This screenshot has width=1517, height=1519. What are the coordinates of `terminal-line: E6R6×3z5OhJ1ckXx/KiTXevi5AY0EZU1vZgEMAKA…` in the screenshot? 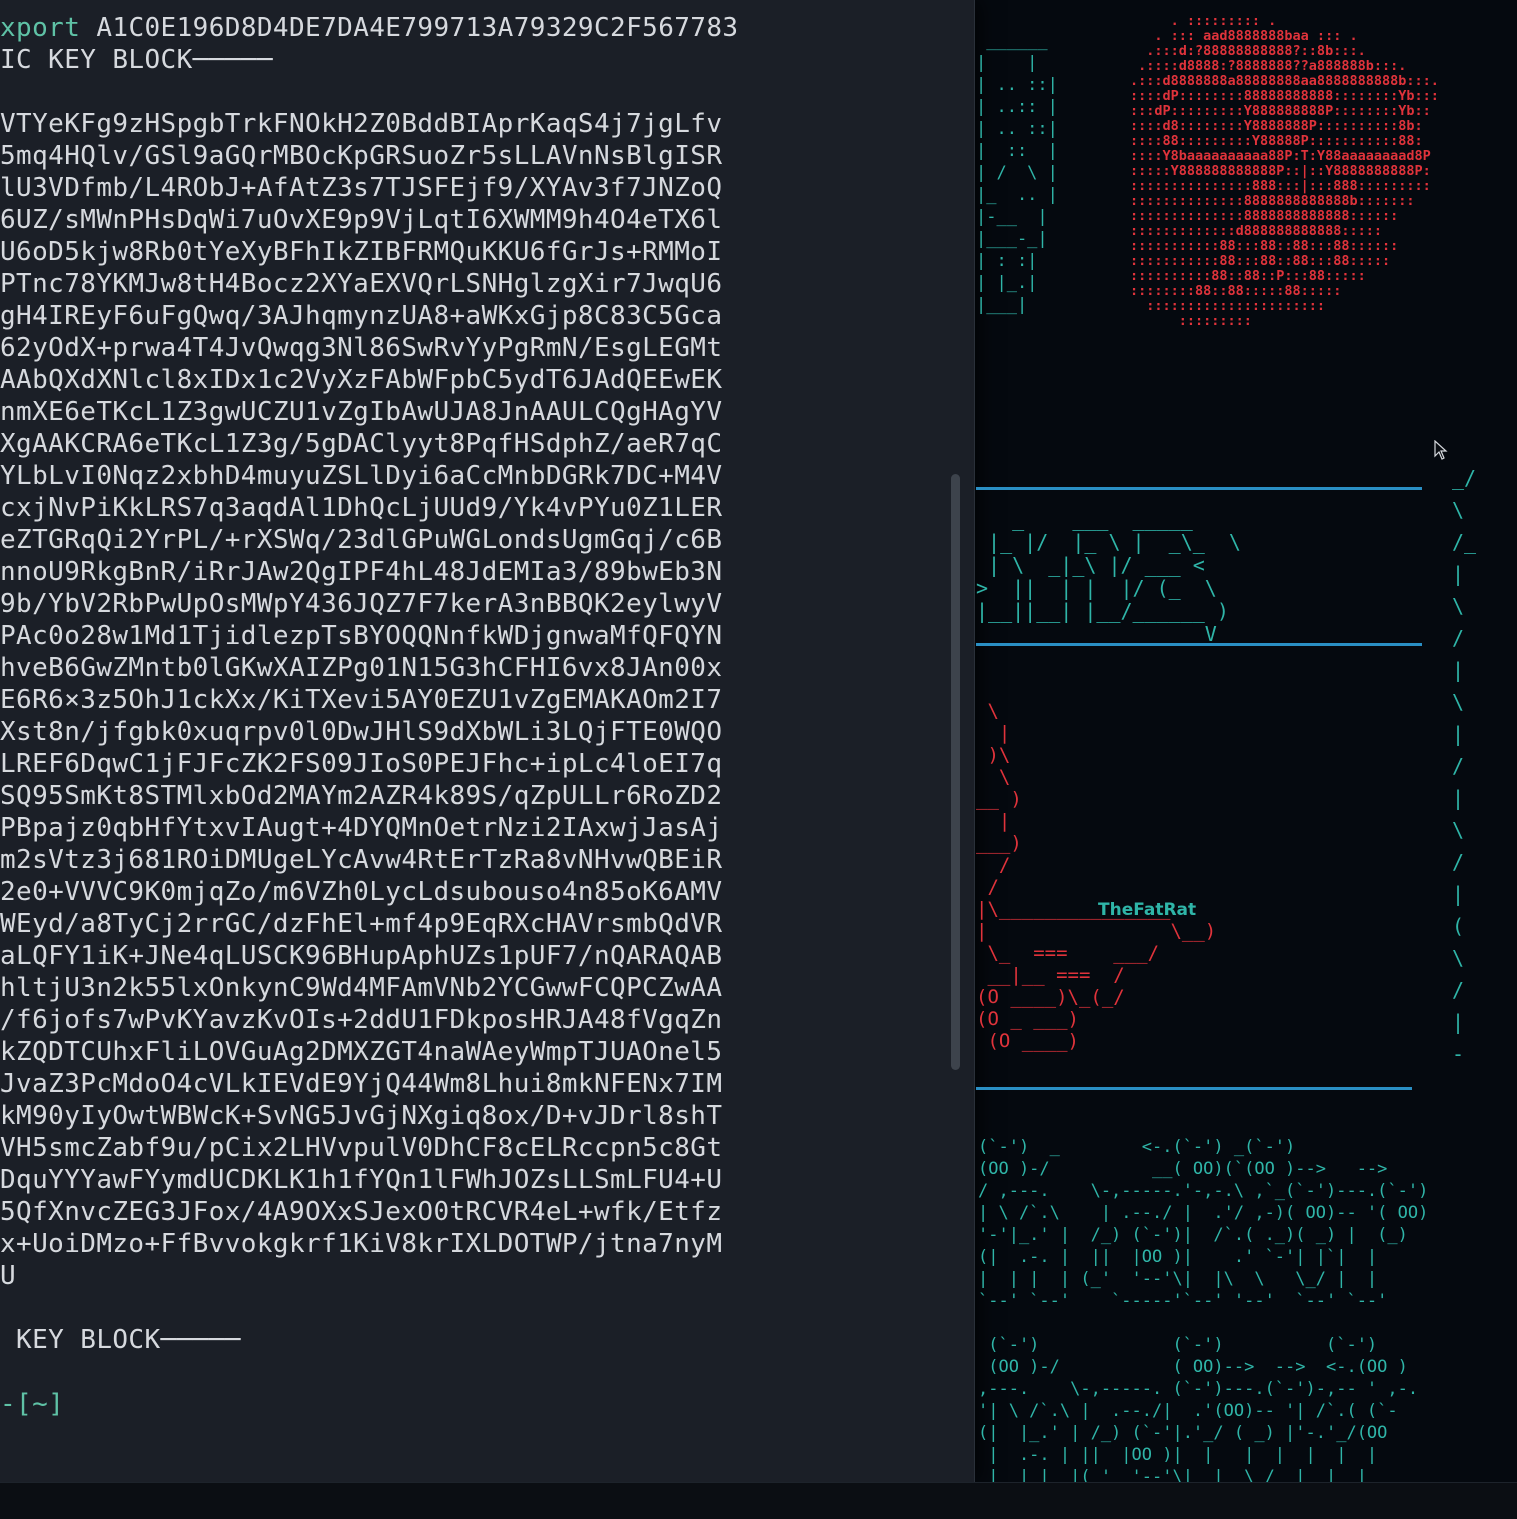 It's located at (361, 700).